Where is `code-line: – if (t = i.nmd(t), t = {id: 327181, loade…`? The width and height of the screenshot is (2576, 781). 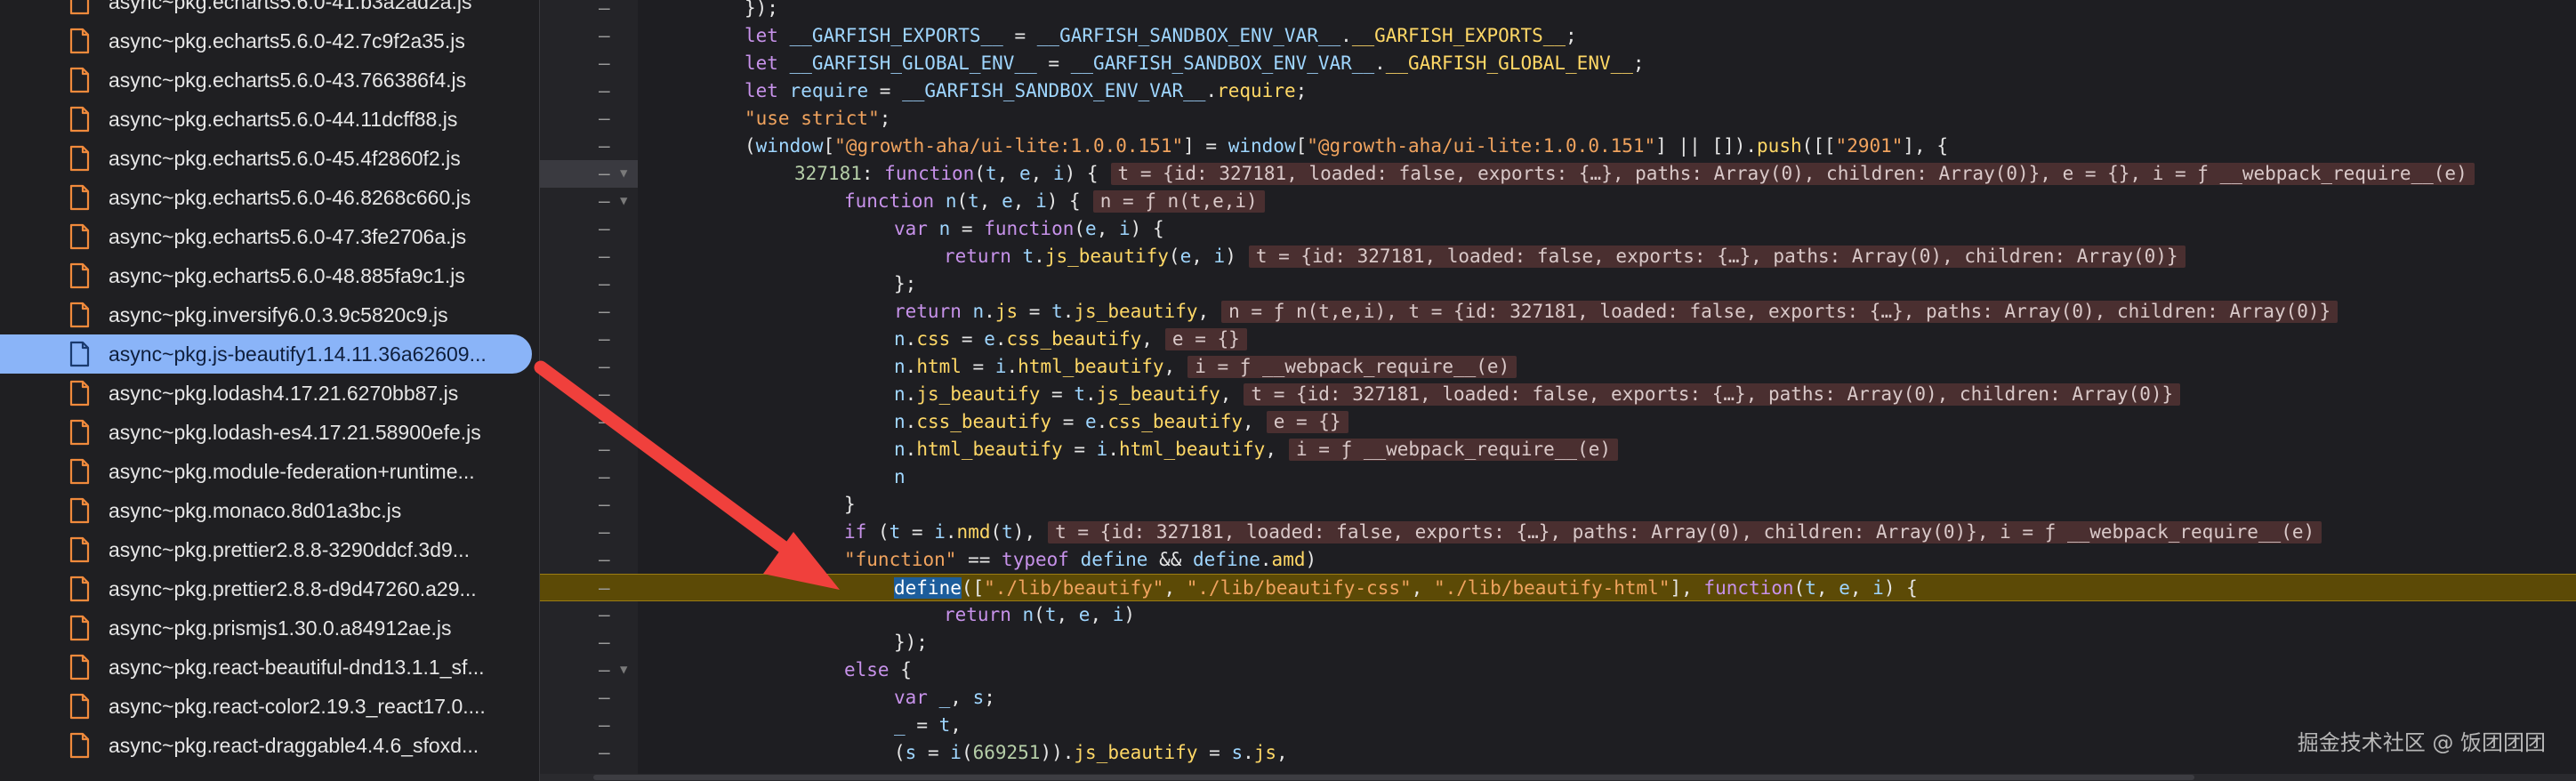 code-line: – if (t = i.nmd(t), t = {id: 327181, loade… is located at coordinates (1558, 532).